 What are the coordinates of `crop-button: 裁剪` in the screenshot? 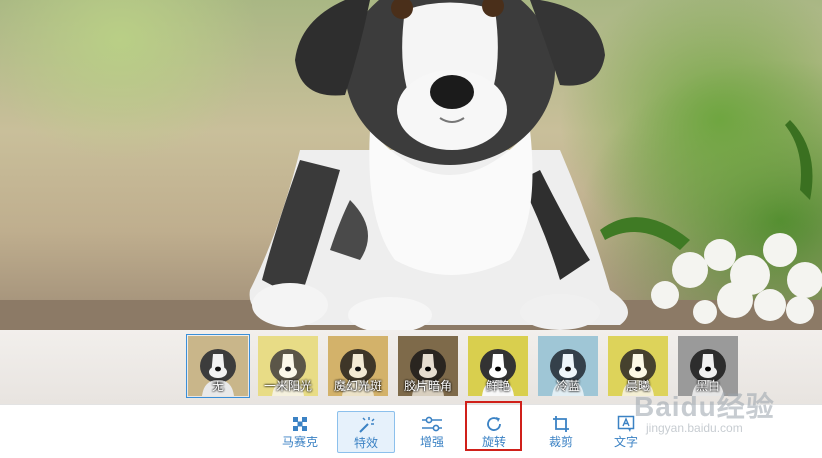 It's located at (561, 432).